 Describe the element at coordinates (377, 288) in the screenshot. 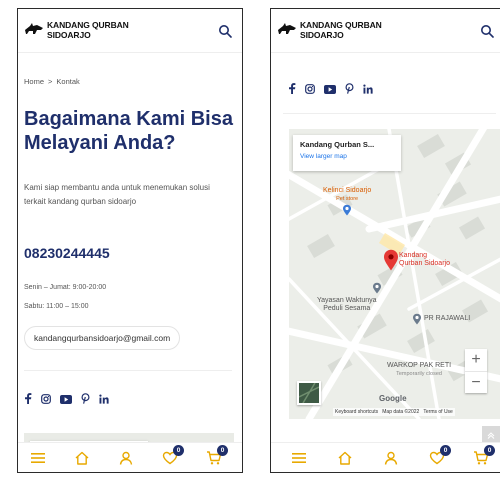

I see `gray-pin-icon` at that location.